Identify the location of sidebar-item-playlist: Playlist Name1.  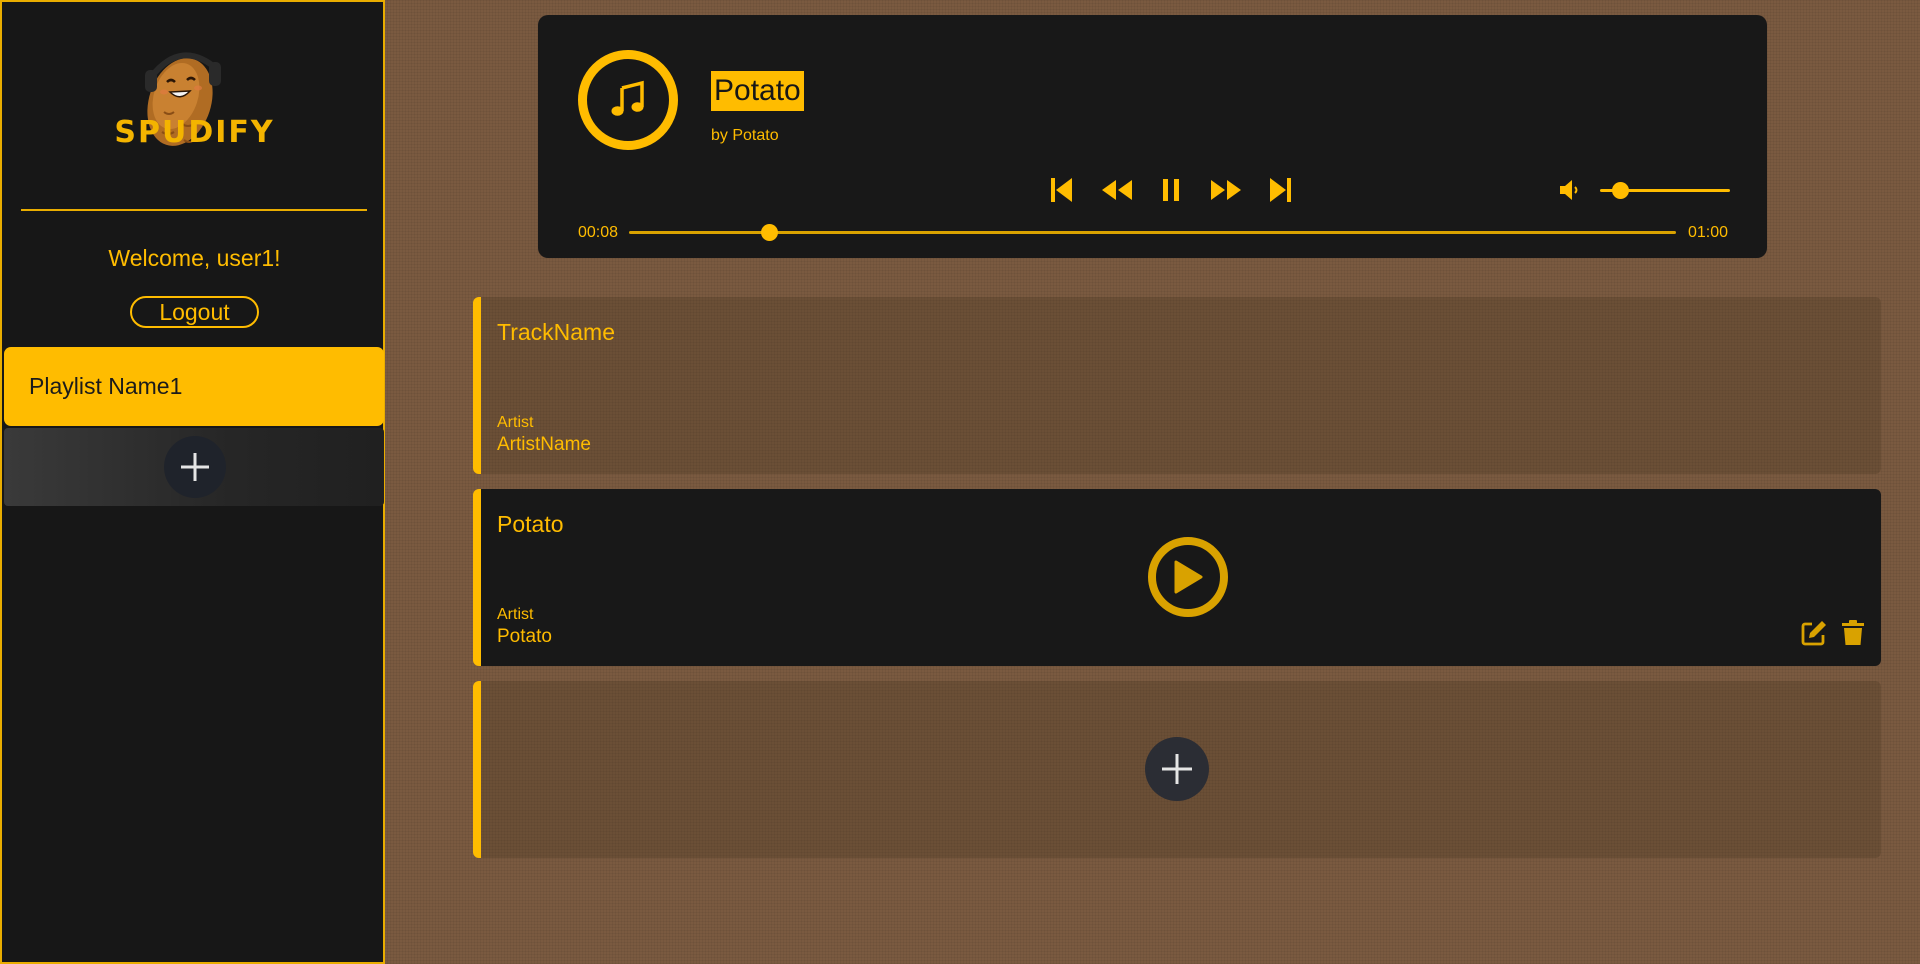
(194, 386).